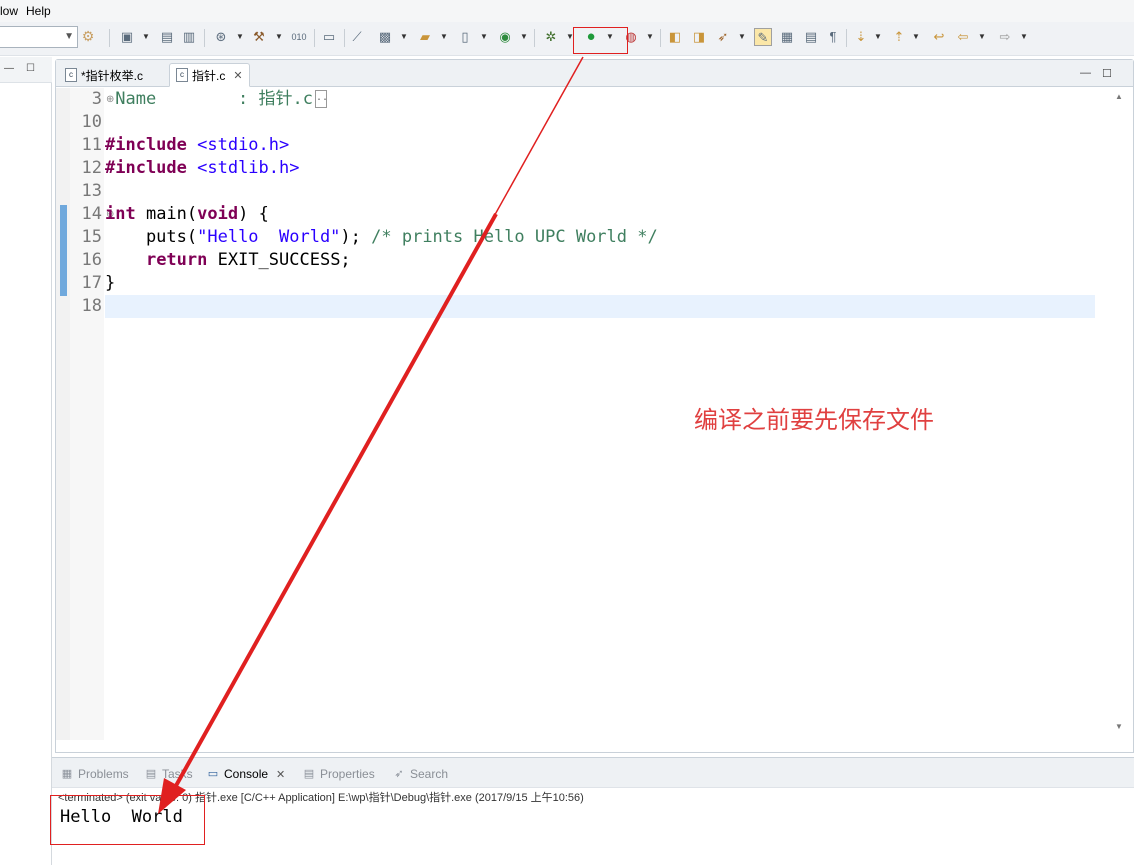  What do you see at coordinates (91, 168) in the screenshot?
I see `line-number: 12` at bounding box center [91, 168].